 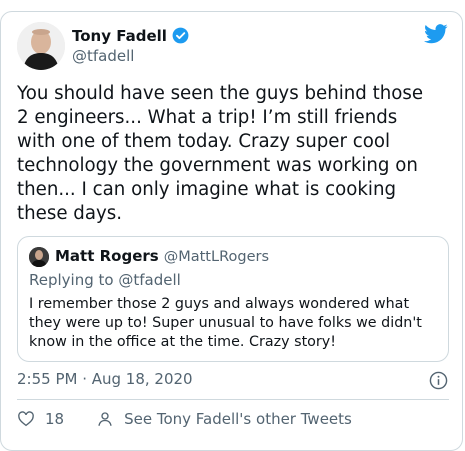 I want to click on quoted-author-name: Matt Rogers, so click(x=107, y=256).